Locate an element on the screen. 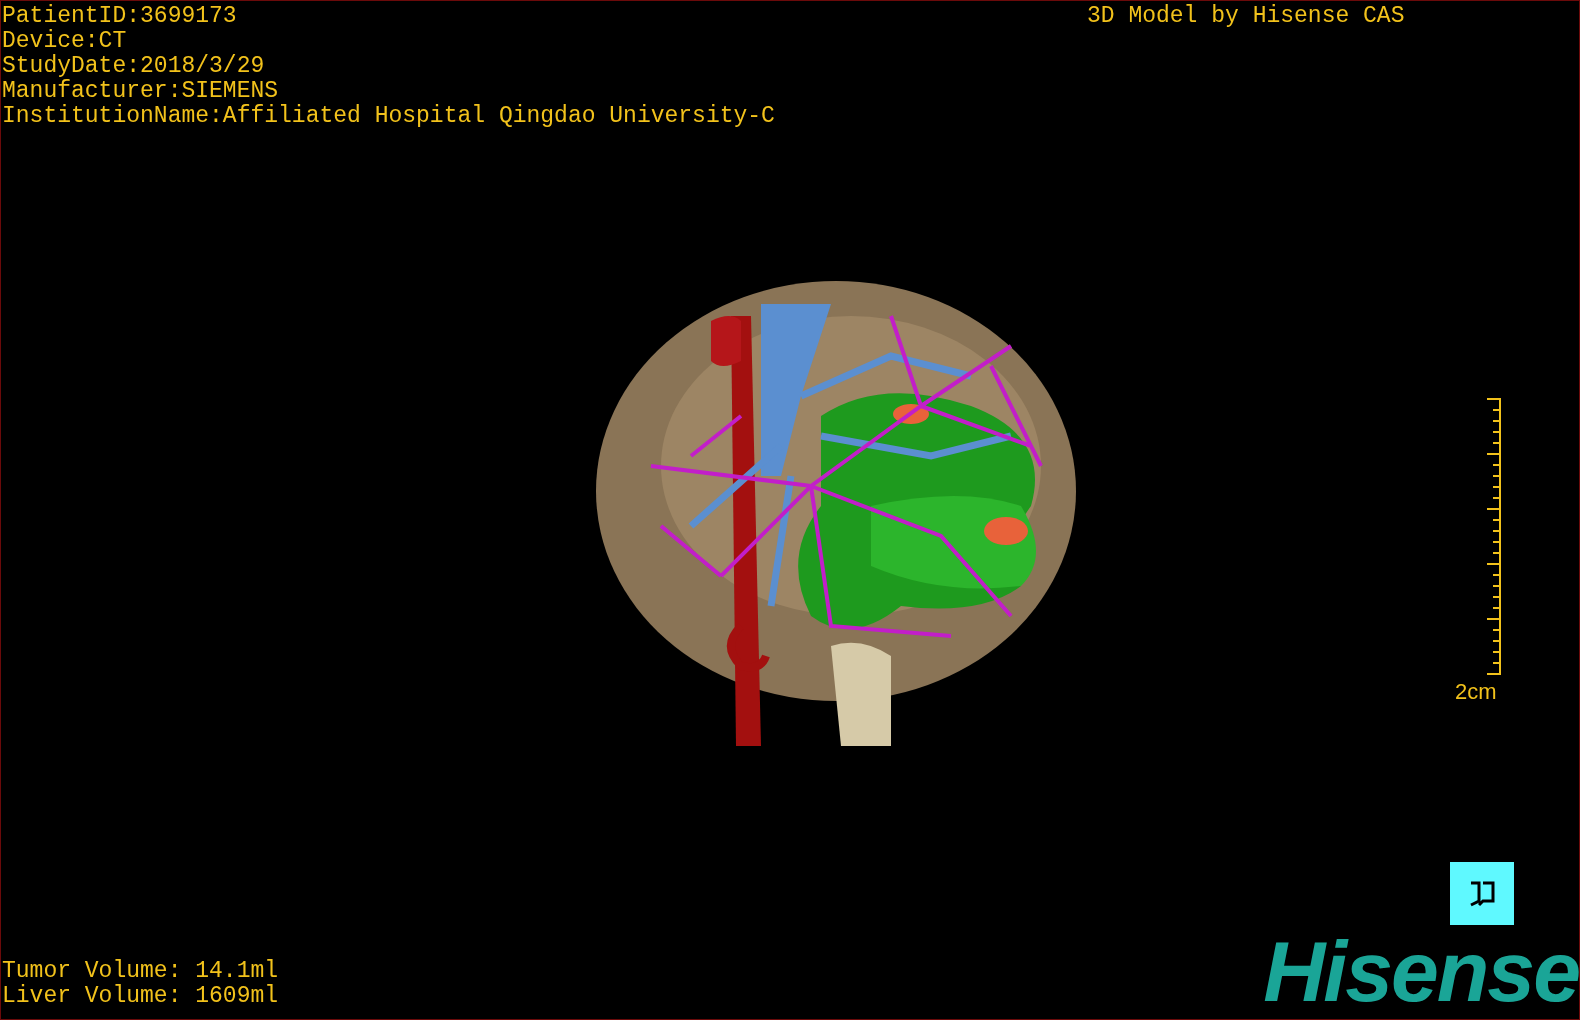  orientation-button is located at coordinates (1482, 893).